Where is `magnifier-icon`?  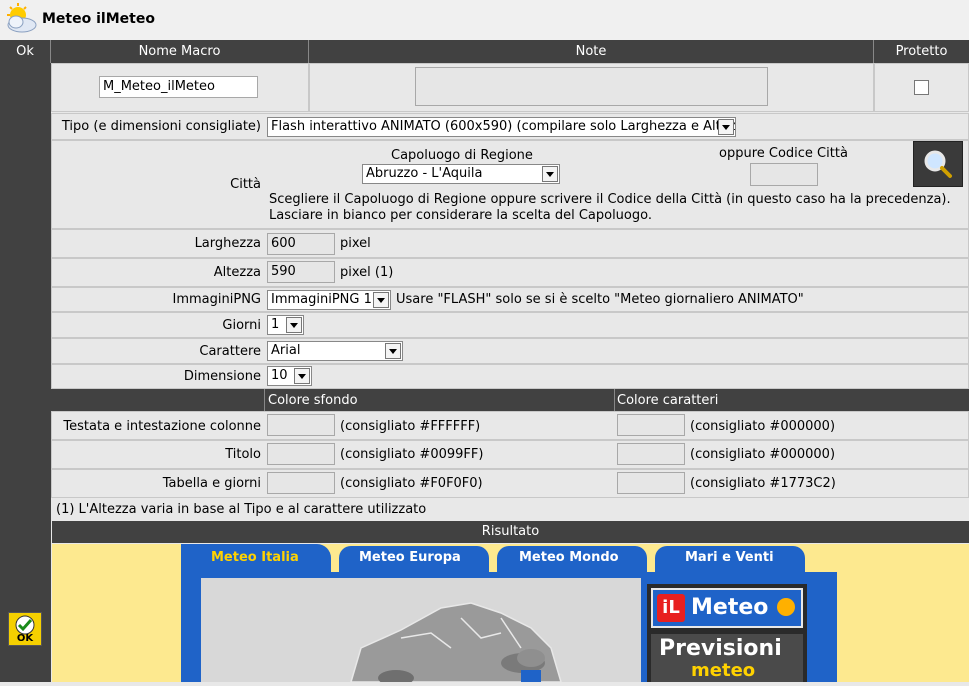
magnifier-icon is located at coordinates (938, 164).